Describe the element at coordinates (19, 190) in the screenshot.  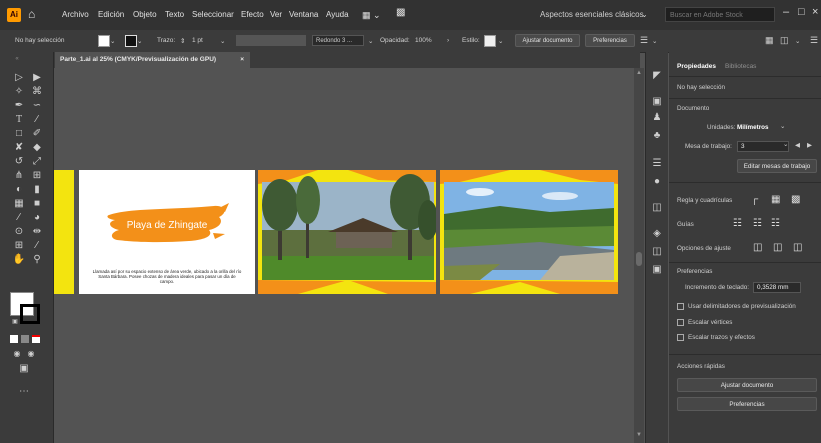
I see `shape-builder-tool-icon: ◐` at that location.